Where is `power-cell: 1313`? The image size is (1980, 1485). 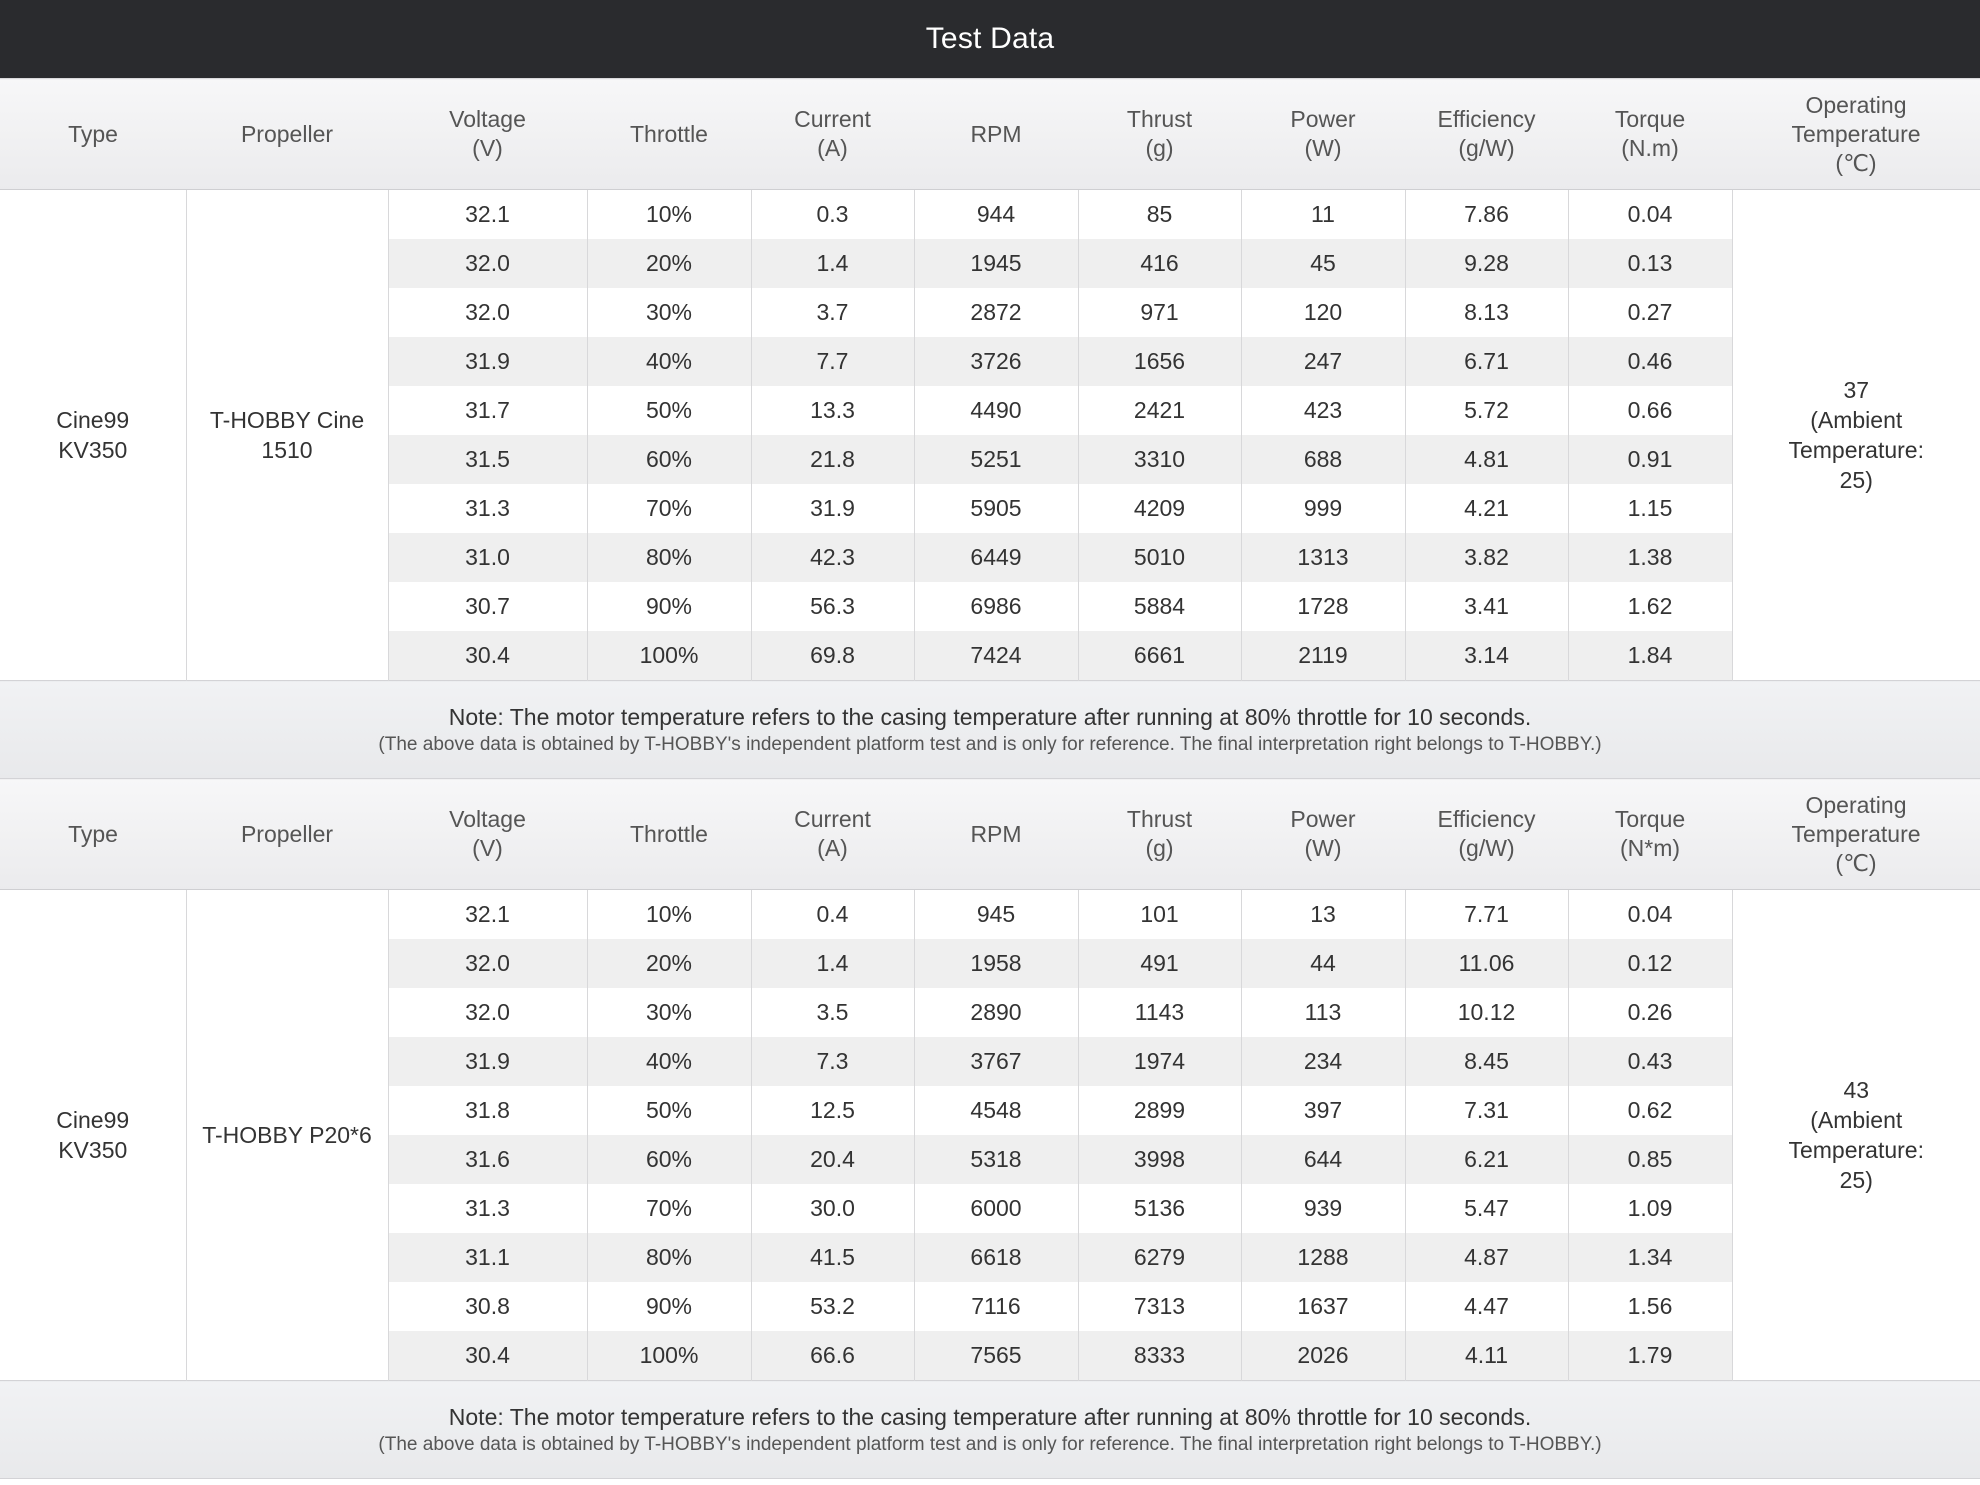 power-cell: 1313 is located at coordinates (1322, 557).